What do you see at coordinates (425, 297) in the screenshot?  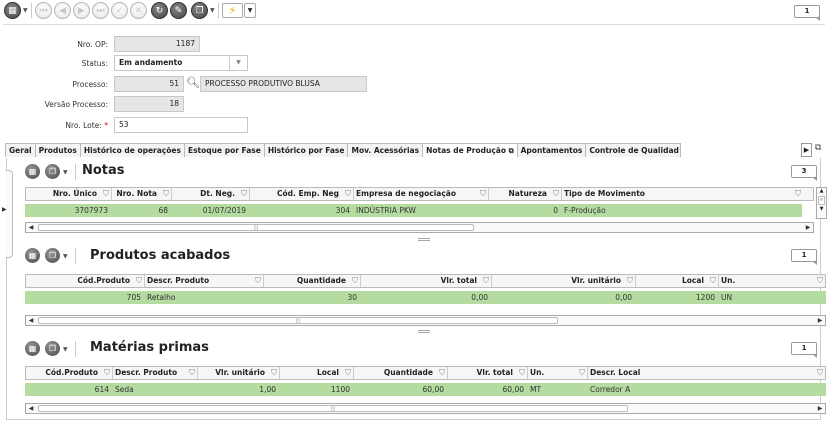 I see `table-row: 705 Retalho 30 0,00 0,00 1200 UN` at bounding box center [425, 297].